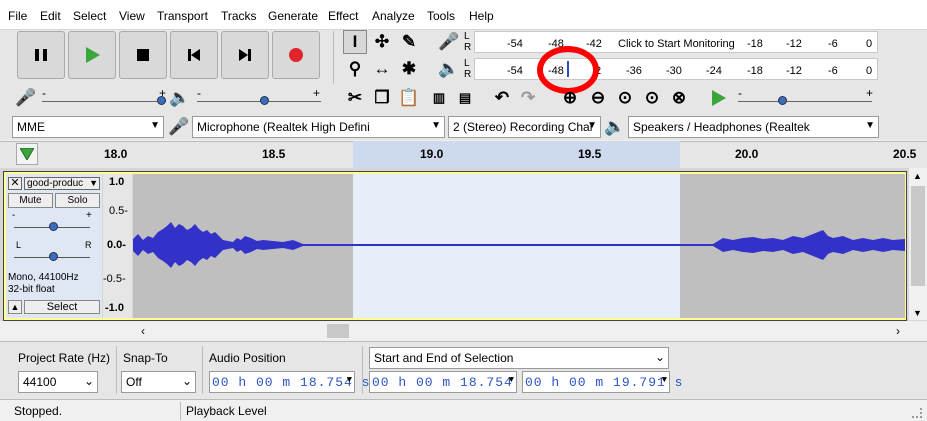 This screenshot has height=421, width=927. What do you see at coordinates (17, 16) in the screenshot?
I see `menu-file: File` at bounding box center [17, 16].